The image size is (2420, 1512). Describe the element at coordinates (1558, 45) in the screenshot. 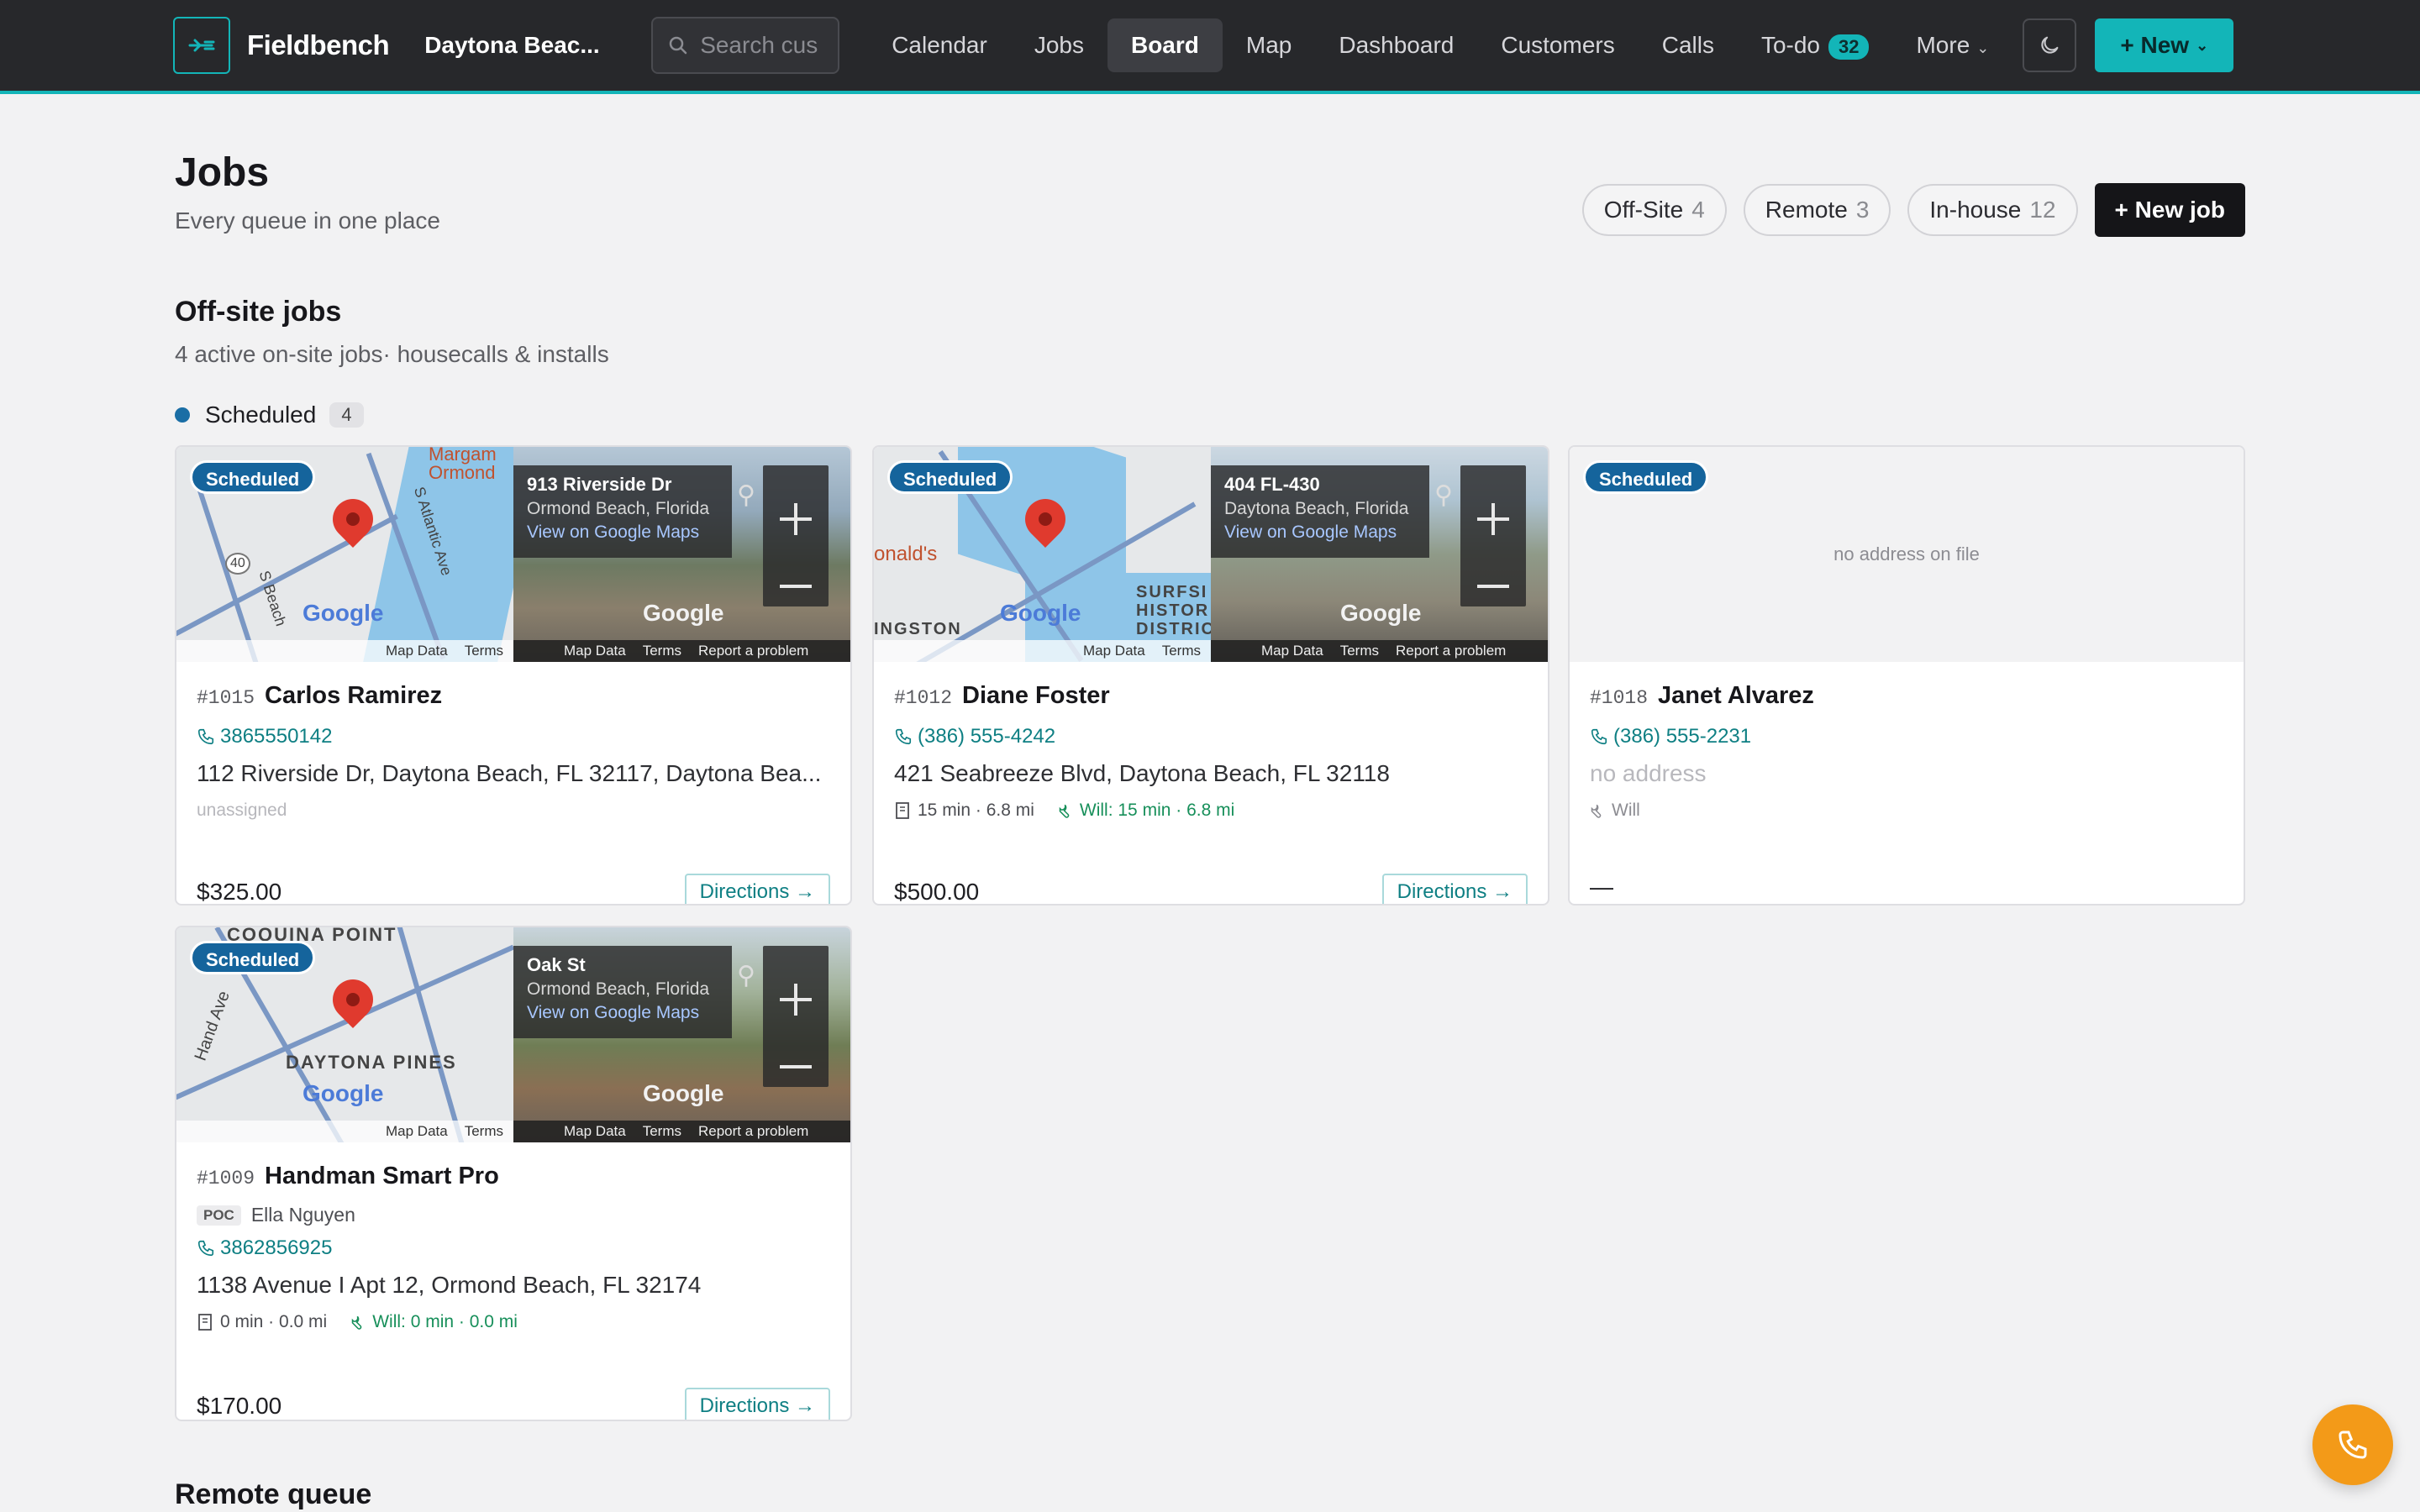

I see `nav-customers: Customers` at that location.